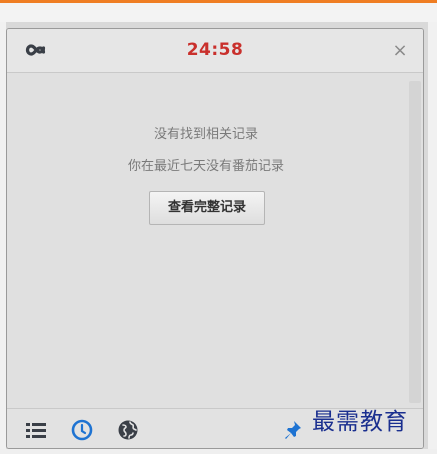  Describe the element at coordinates (128, 430) in the screenshot. I see `globe-icon` at that location.